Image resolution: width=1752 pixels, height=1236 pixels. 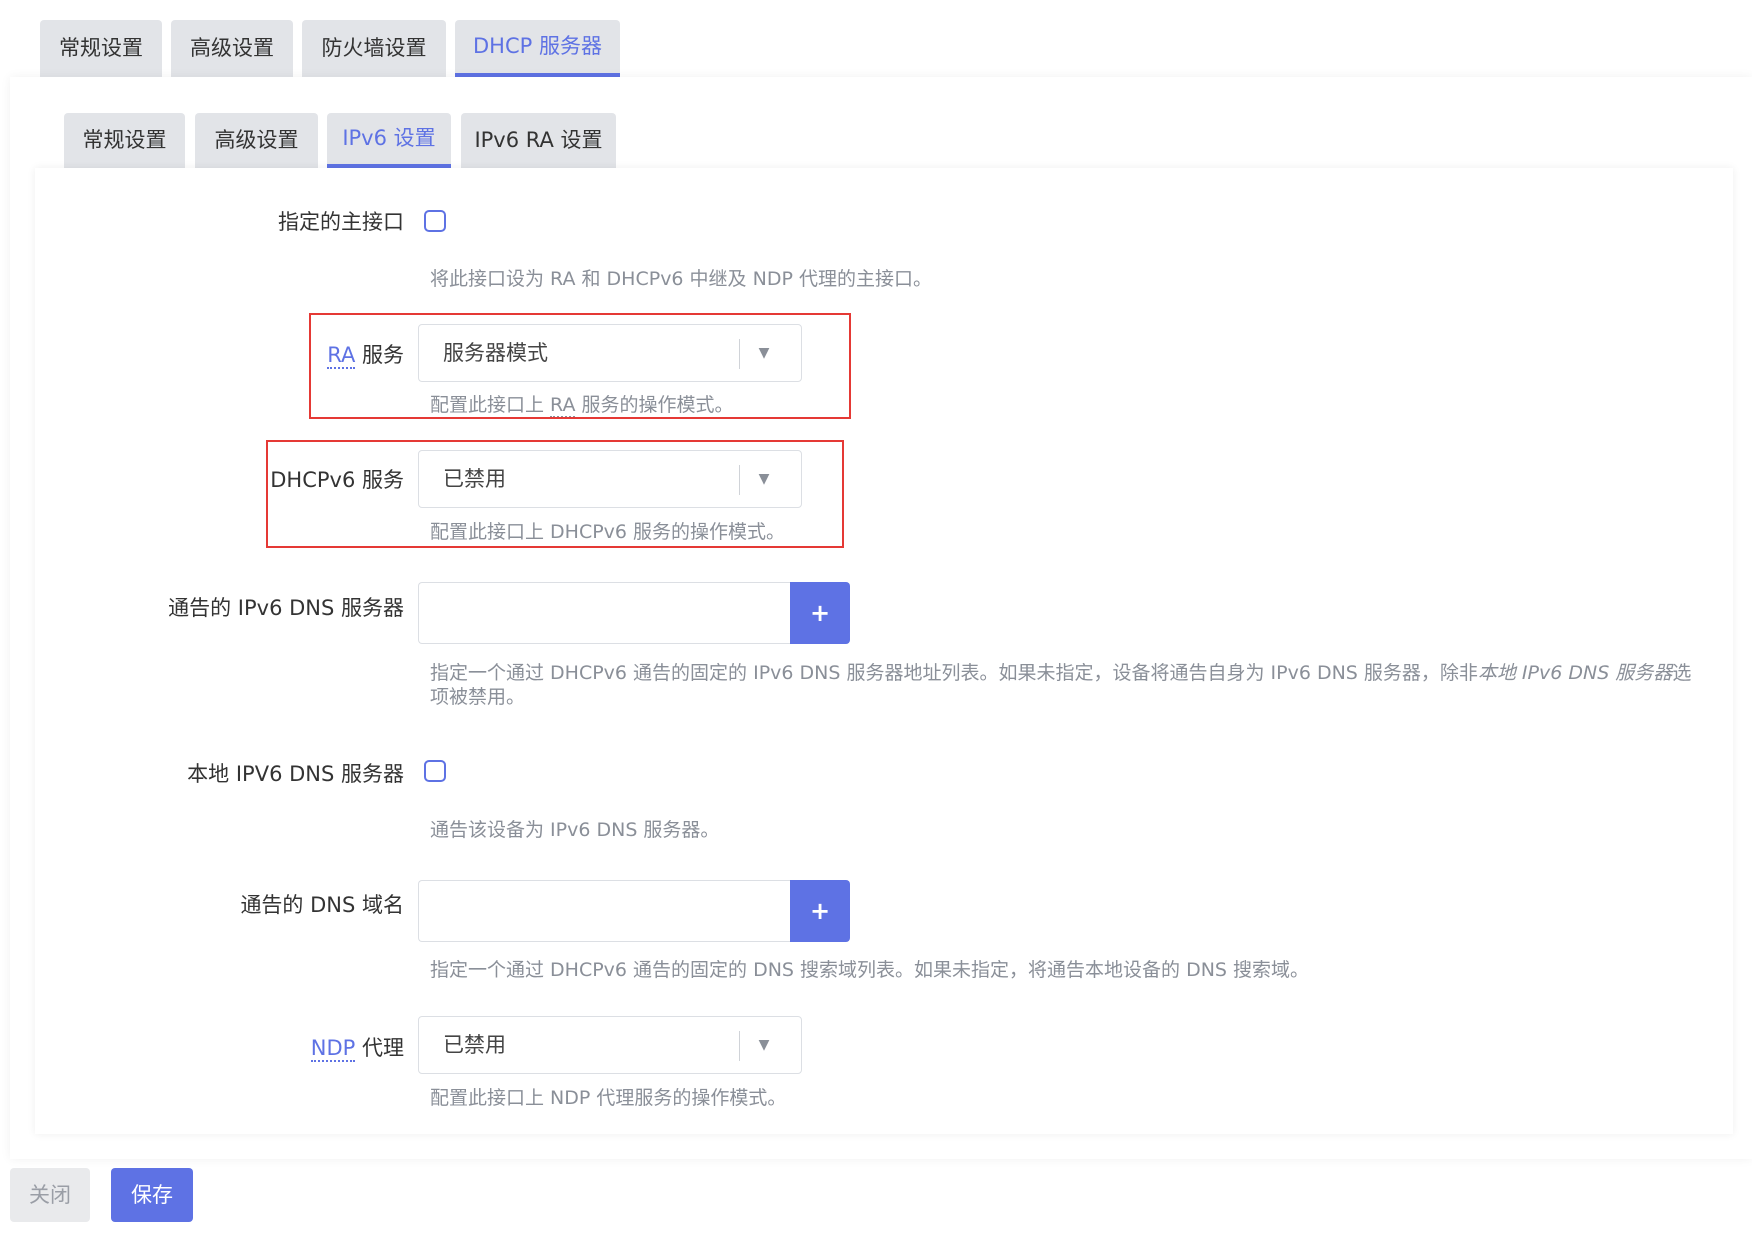 I want to click on tab-advanced: 高级设置, so click(x=232, y=48).